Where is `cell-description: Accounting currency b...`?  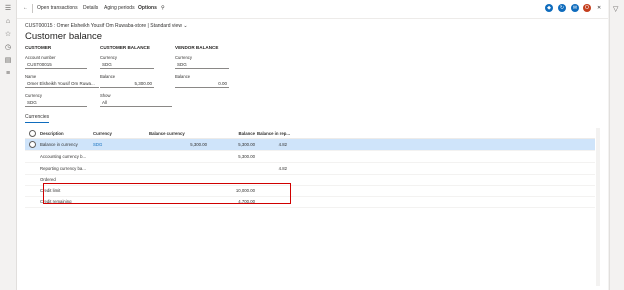 cell-description: Accounting currency b... is located at coordinates (63, 156).